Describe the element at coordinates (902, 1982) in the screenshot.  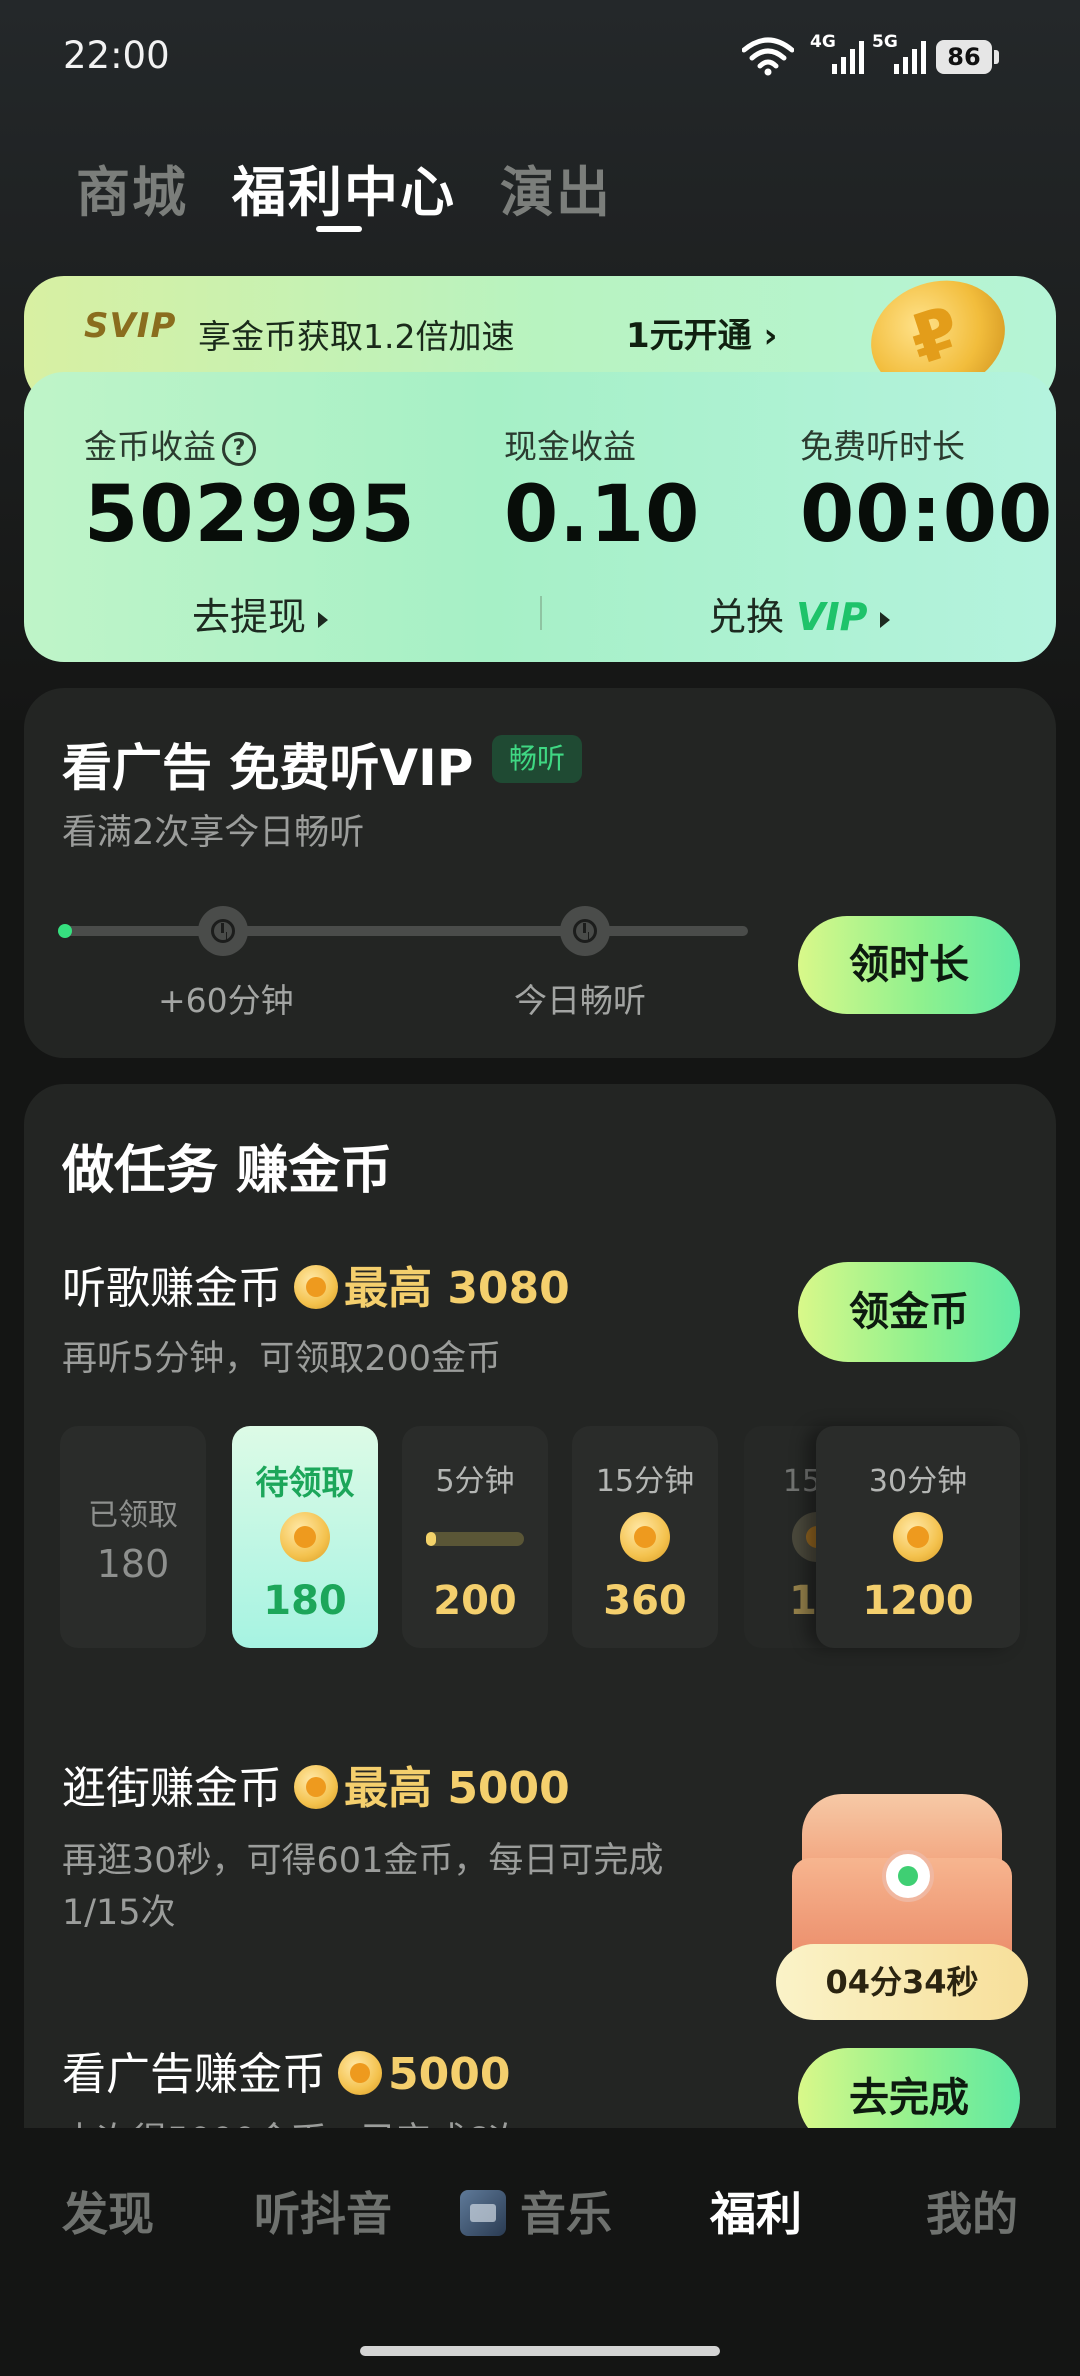
I see `shop-timer: 04分34秒` at that location.